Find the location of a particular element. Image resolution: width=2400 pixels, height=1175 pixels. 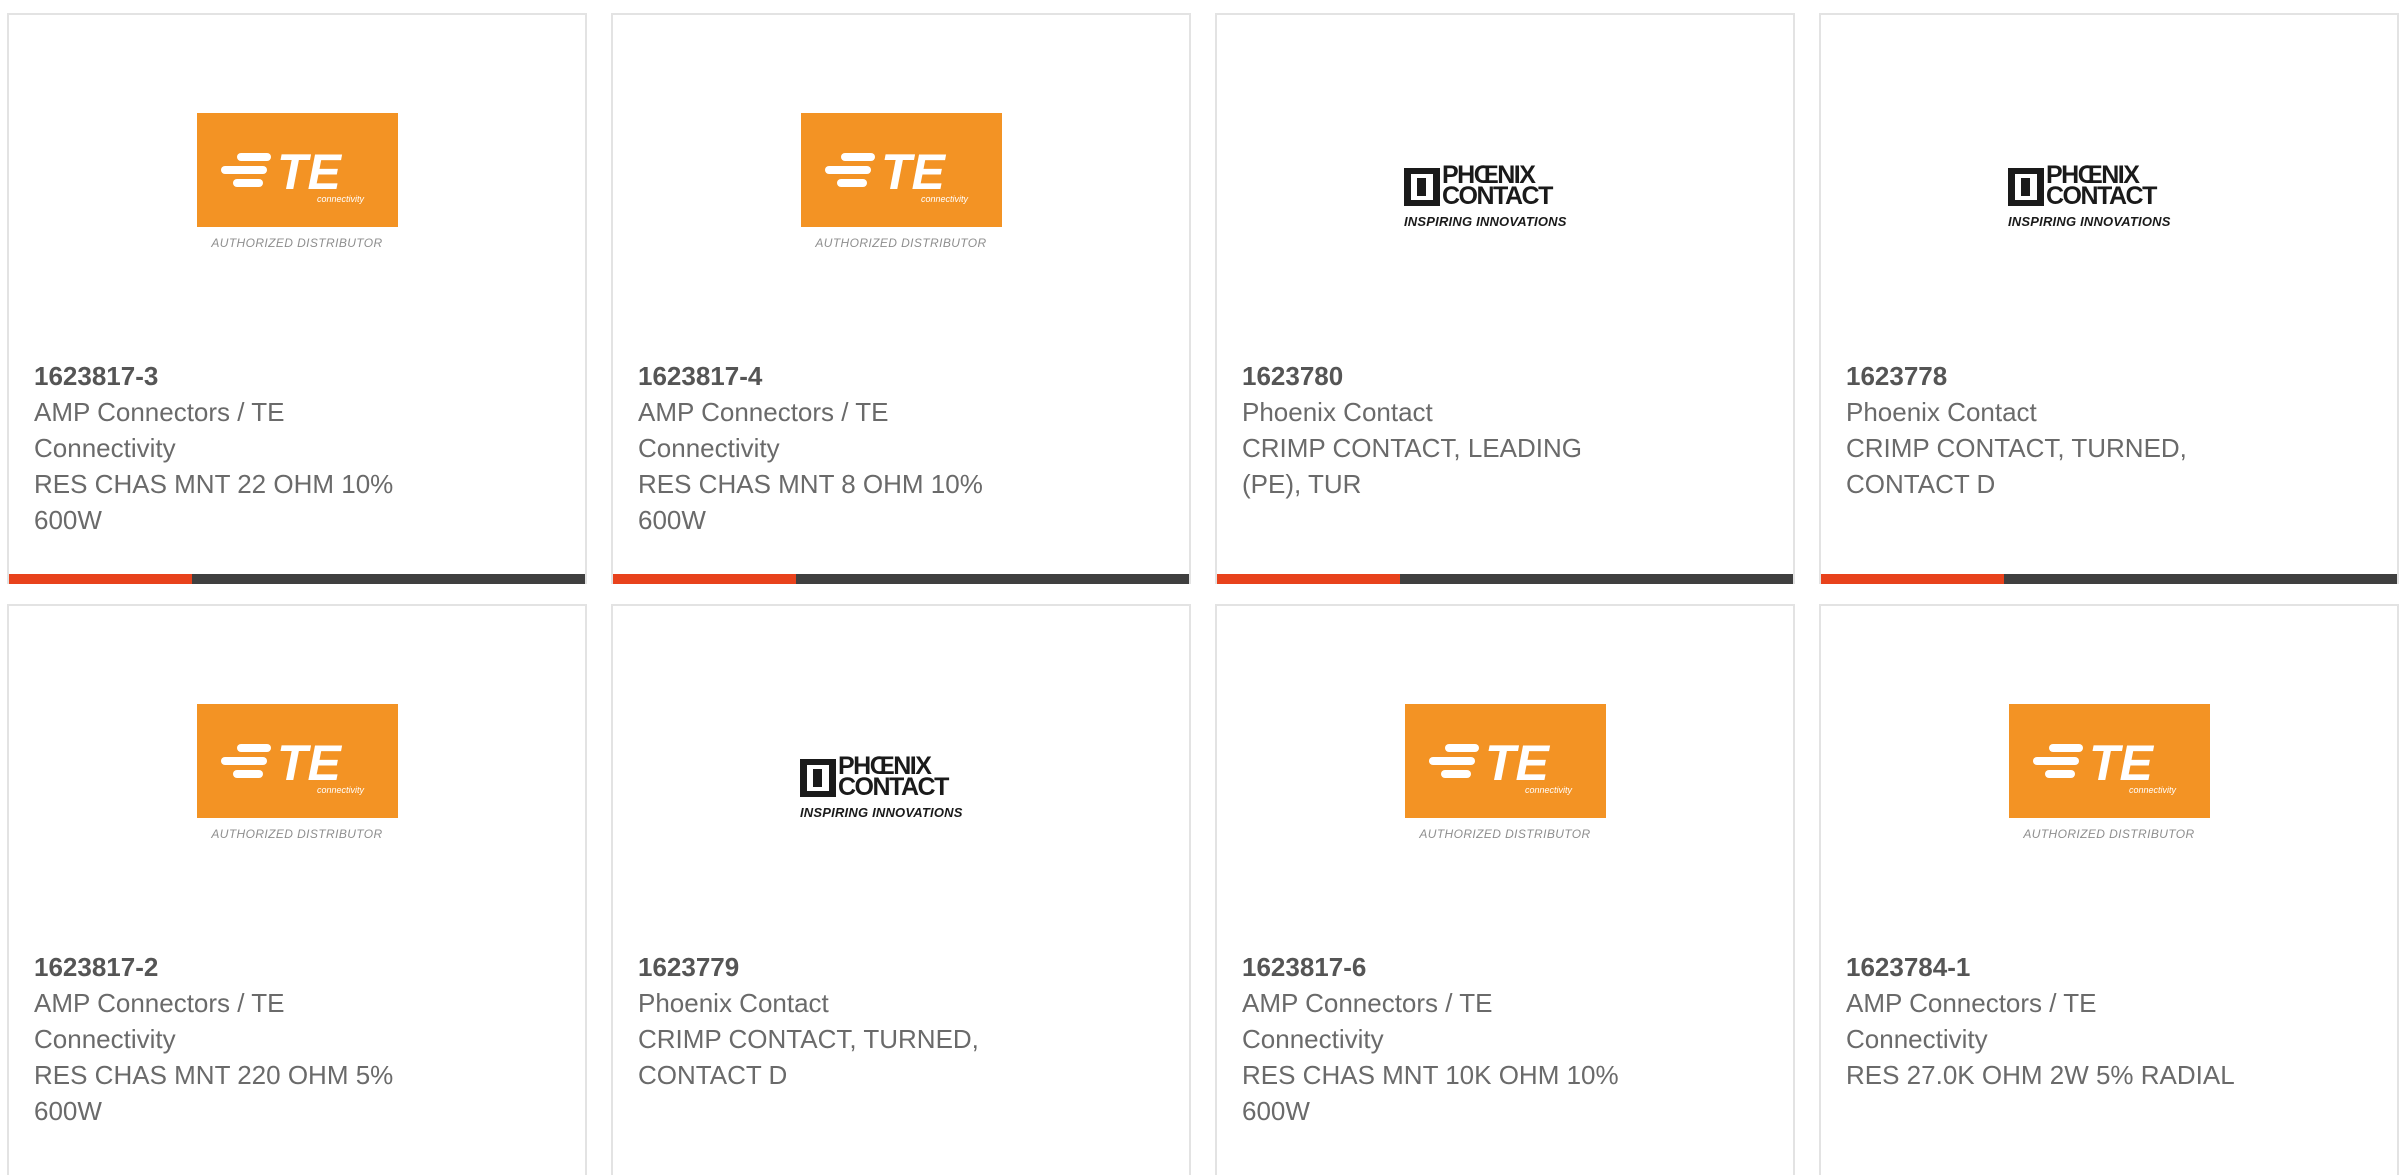

part-number: 1623779 is located at coordinates (848, 967).